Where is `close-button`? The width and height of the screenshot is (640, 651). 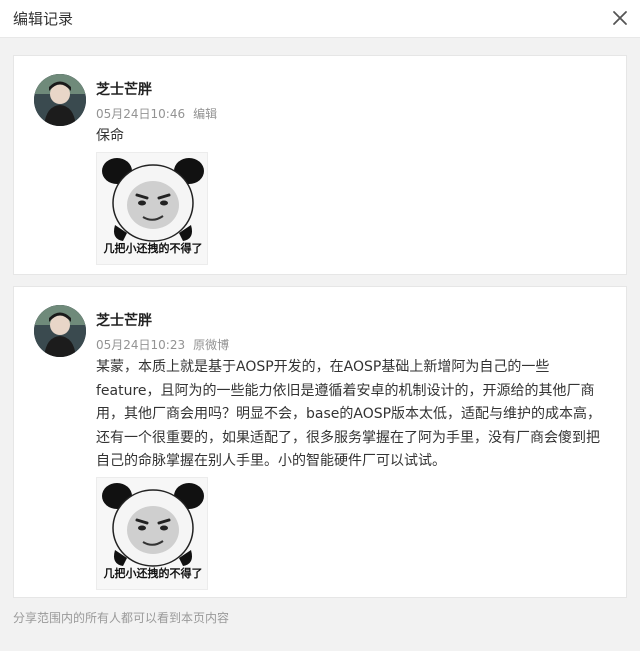 close-button is located at coordinates (620, 18).